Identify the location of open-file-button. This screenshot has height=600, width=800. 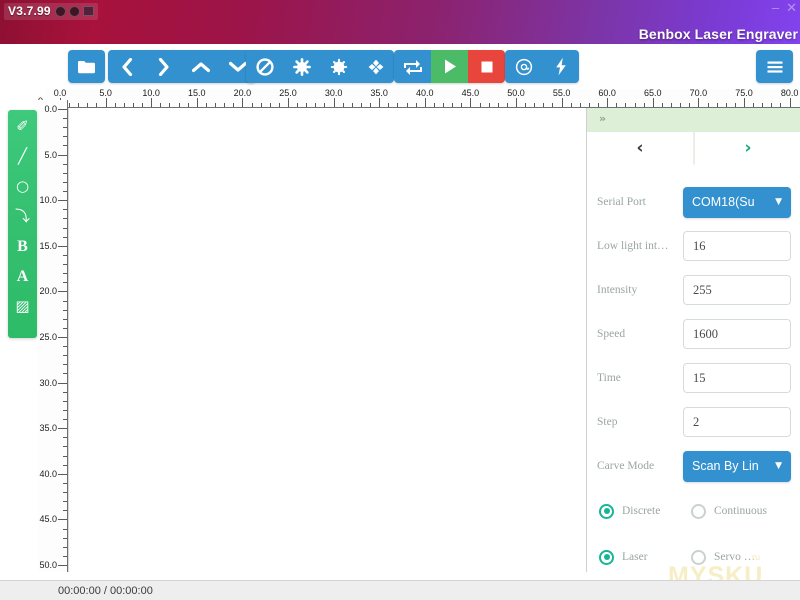
(86, 66).